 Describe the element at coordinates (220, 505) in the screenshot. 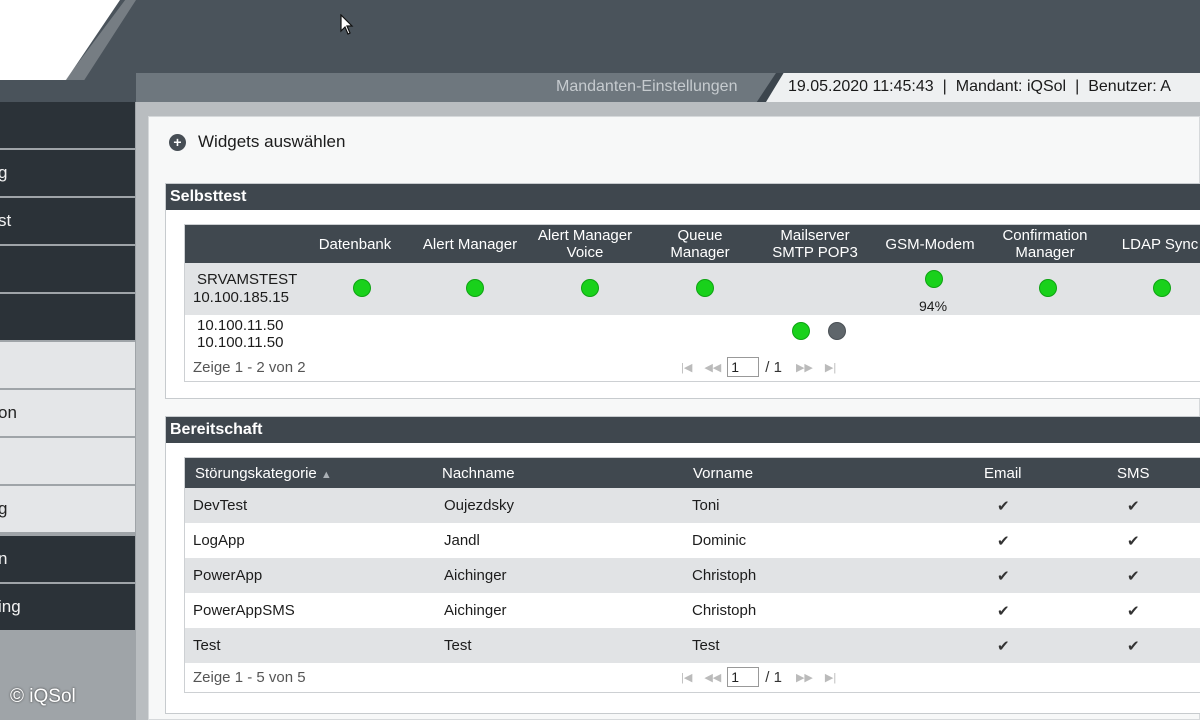

I see `cell-kategorie: DevTest` at that location.